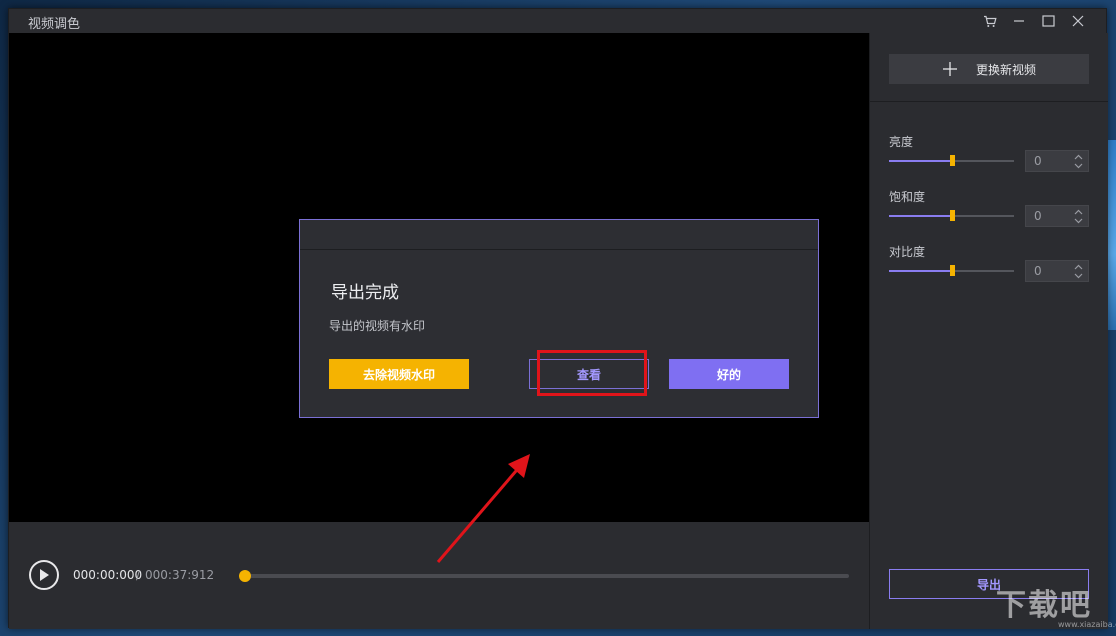 The height and width of the screenshot is (636, 1116). Describe the element at coordinates (920, 271) in the screenshot. I see `contrast-fill` at that location.